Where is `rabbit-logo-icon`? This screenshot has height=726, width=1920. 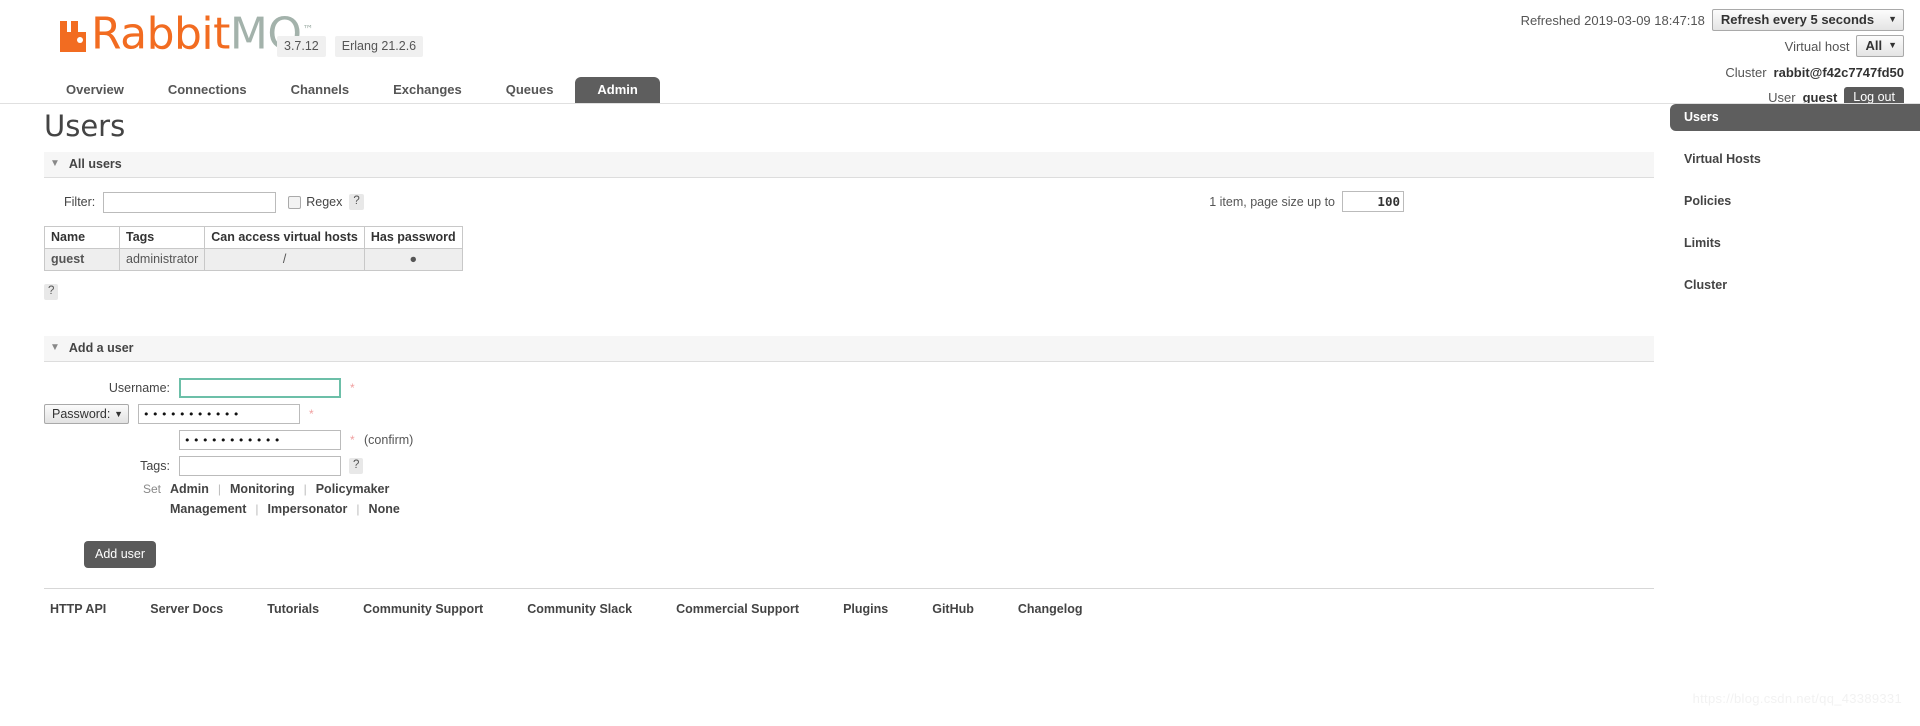 rabbit-logo-icon is located at coordinates (73, 36).